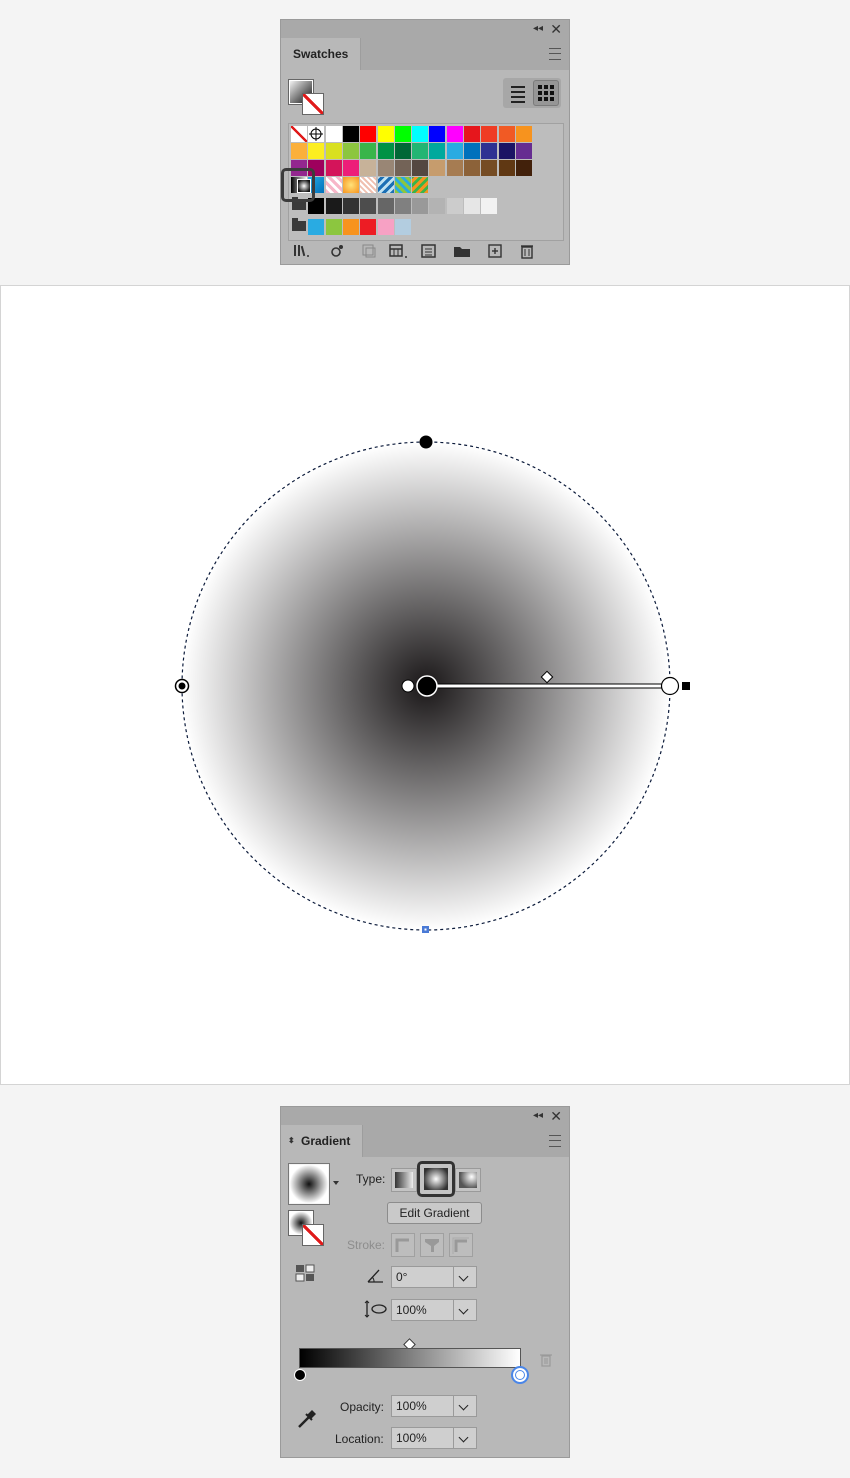  What do you see at coordinates (546, 1360) in the screenshot?
I see `delete-stop-icon` at bounding box center [546, 1360].